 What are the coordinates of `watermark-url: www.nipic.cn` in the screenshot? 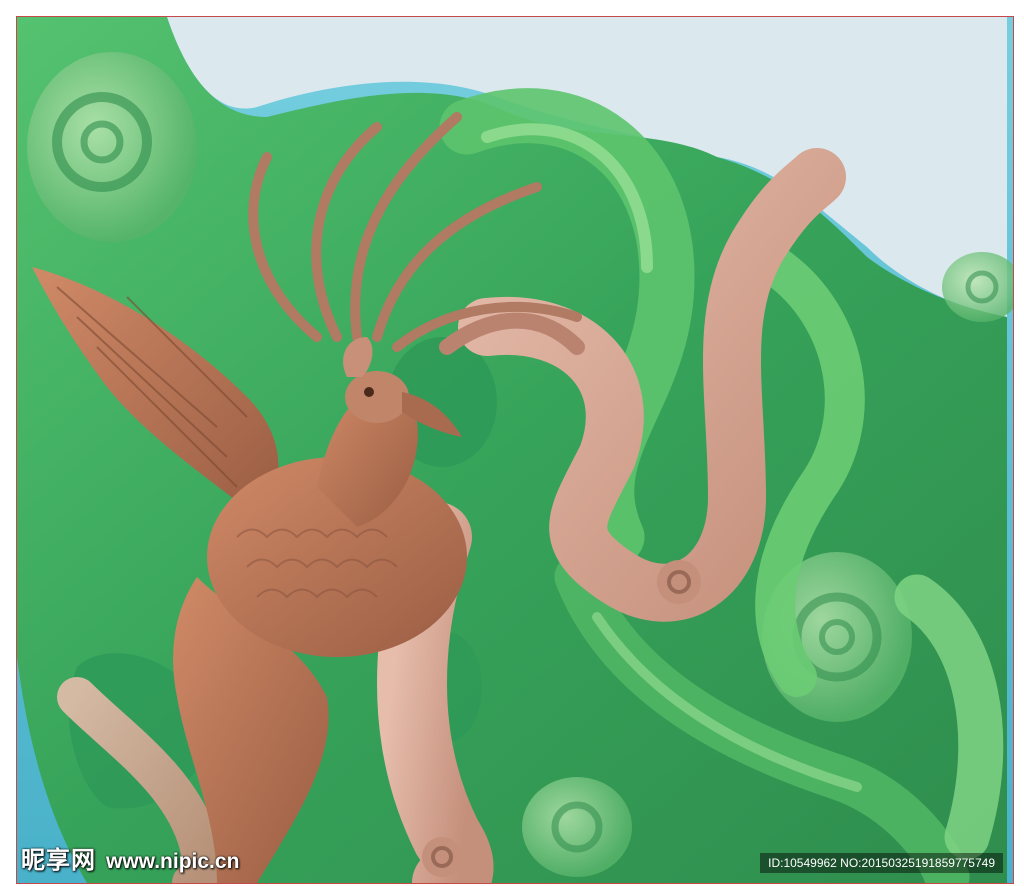 It's located at (173, 861).